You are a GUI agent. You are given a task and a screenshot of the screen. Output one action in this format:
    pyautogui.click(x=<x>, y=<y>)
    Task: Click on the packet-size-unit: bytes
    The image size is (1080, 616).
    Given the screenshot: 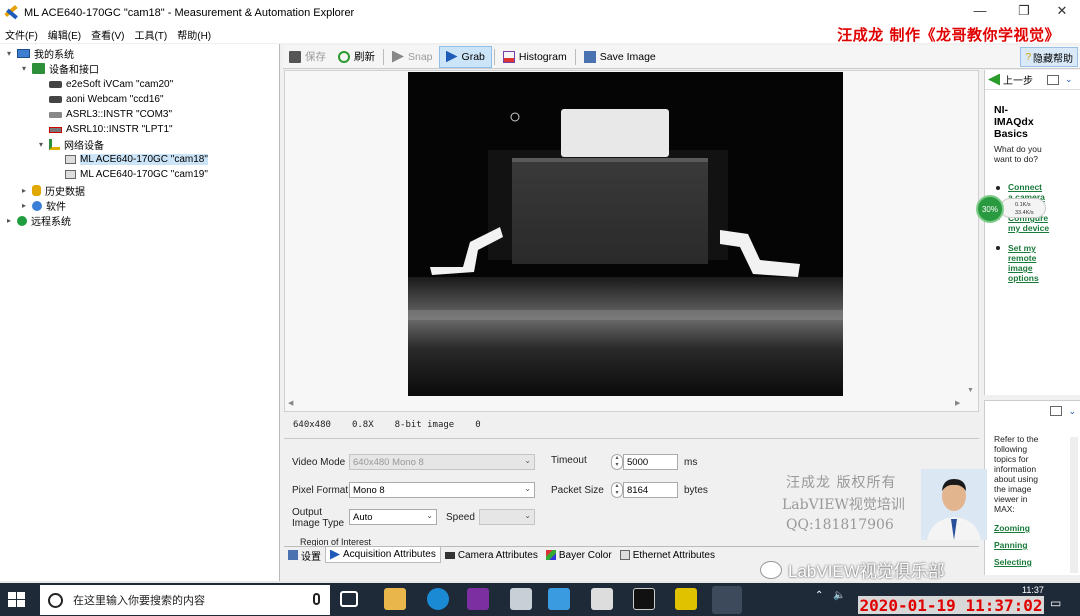 What is the action you would take?
    pyautogui.click(x=696, y=490)
    